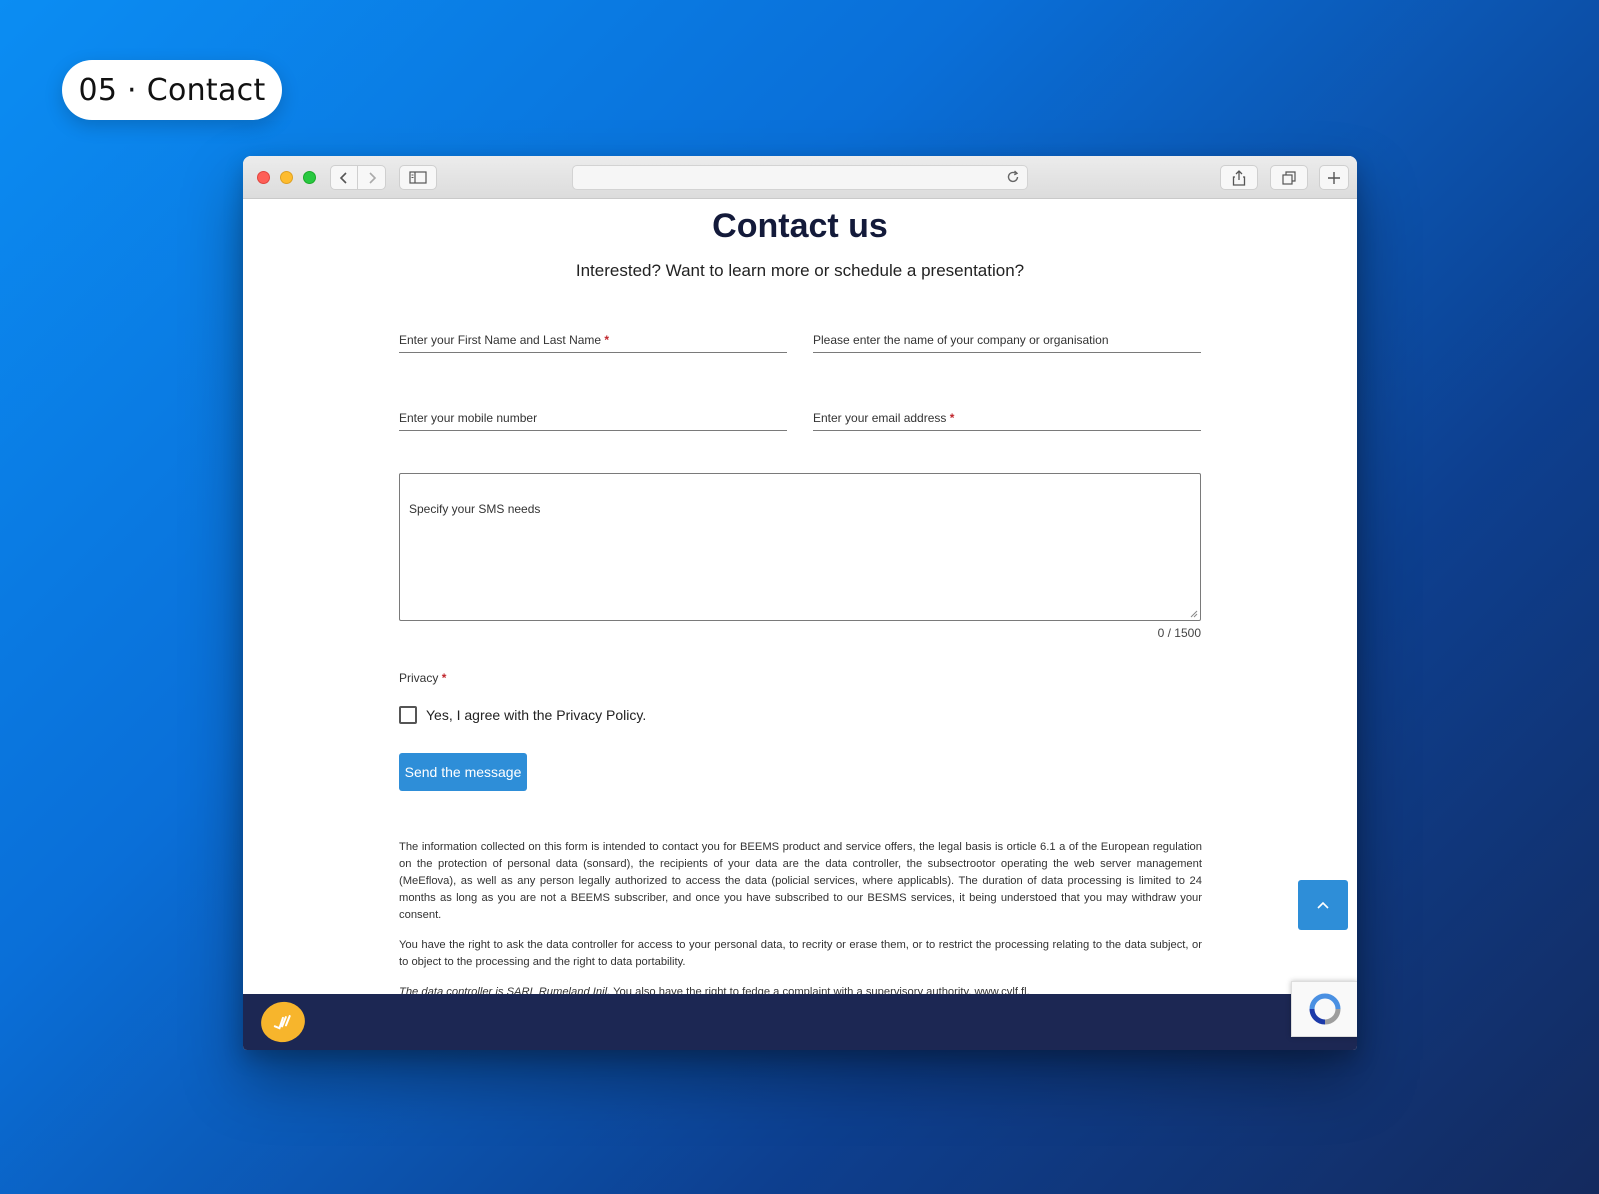 The image size is (1599, 1194). Describe the element at coordinates (423, 678) in the screenshot. I see `privacy-label: Privacy *` at that location.